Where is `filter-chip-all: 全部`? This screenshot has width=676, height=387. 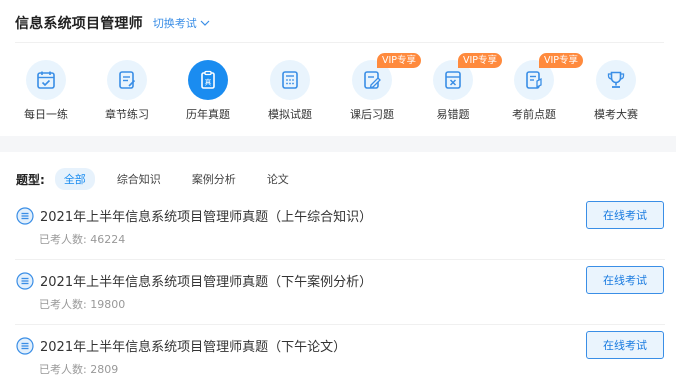
filter-chip-all: 全部 is located at coordinates (74, 179).